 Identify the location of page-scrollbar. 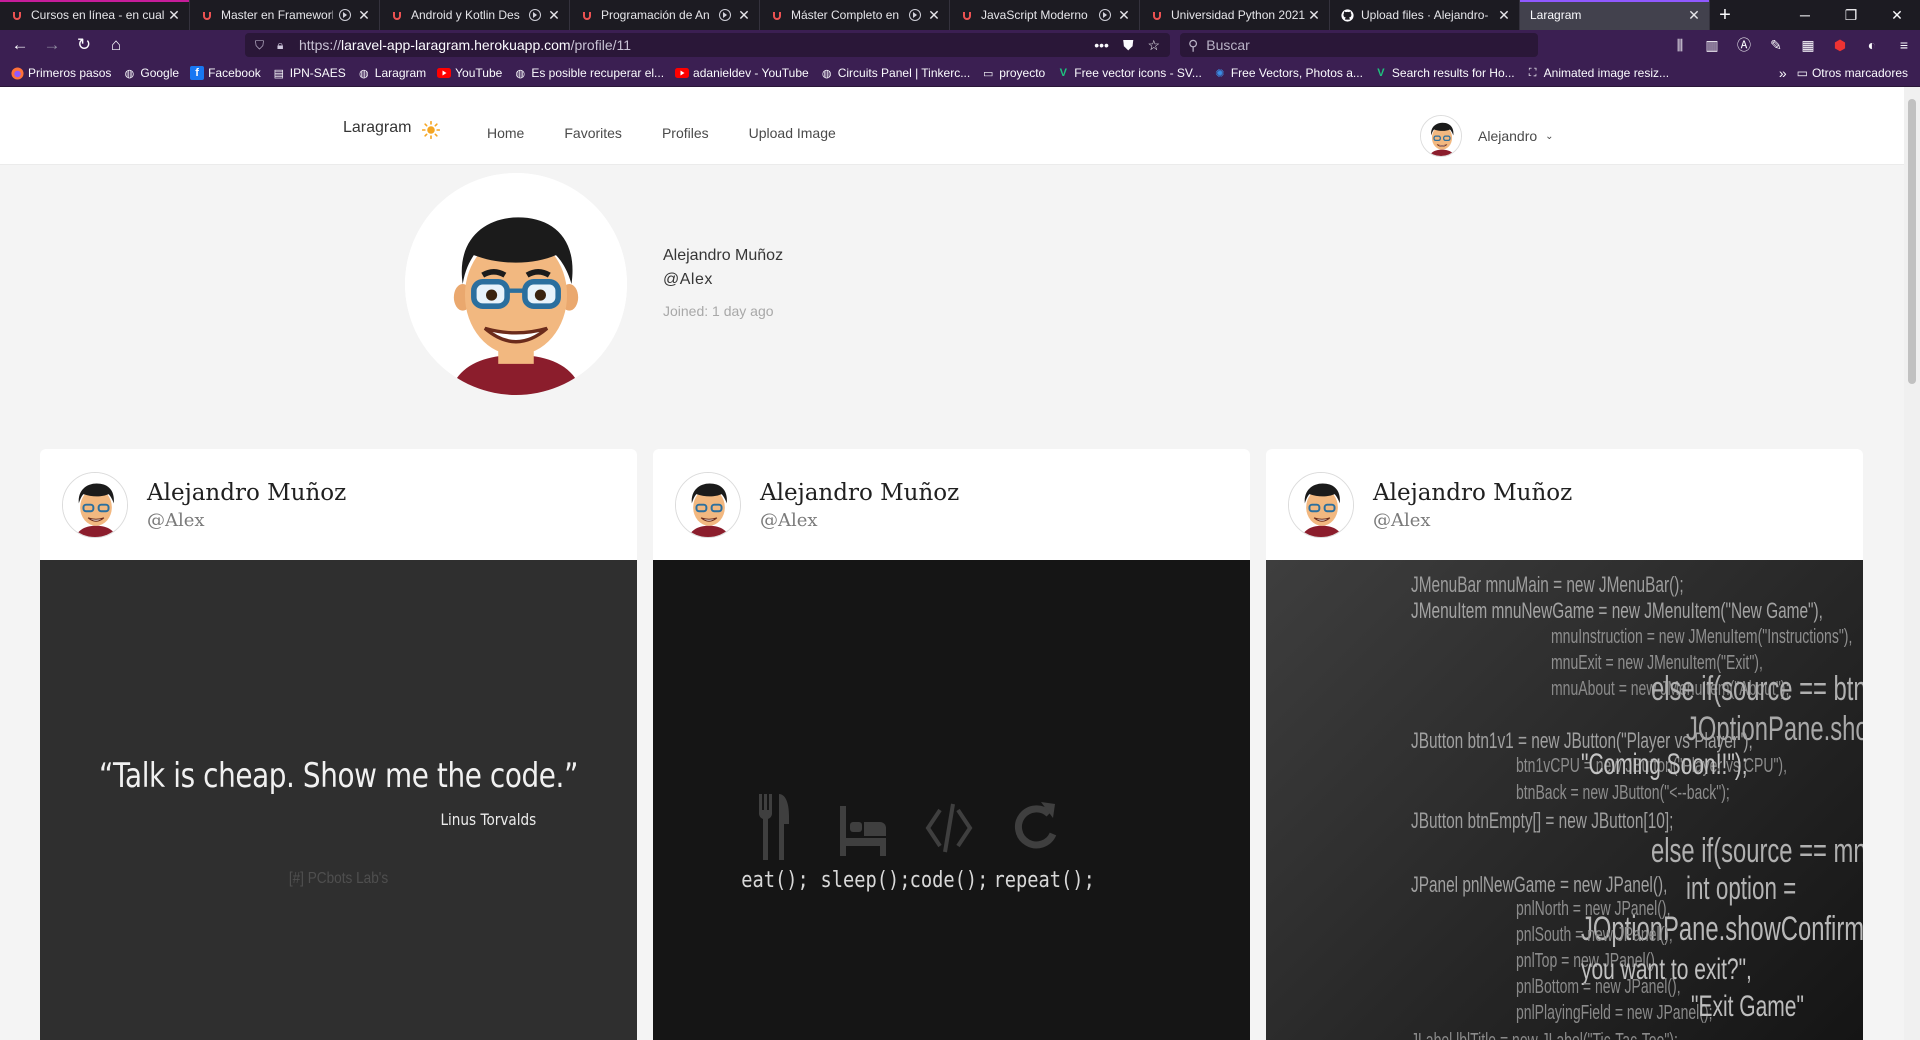
(1912, 563).